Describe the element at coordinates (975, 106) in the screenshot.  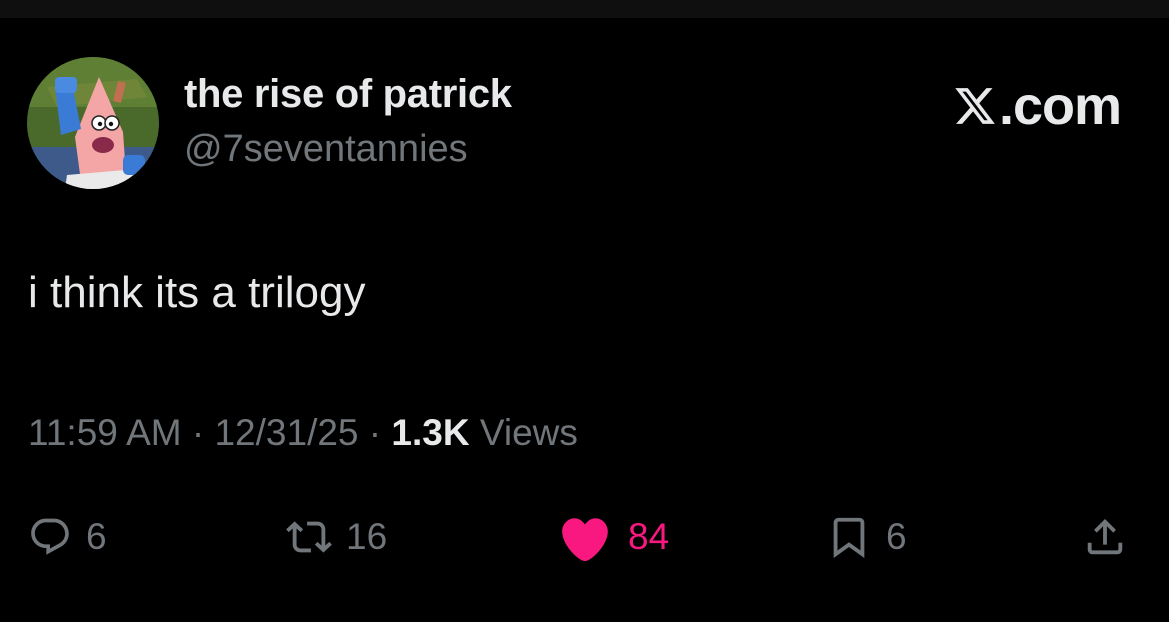
I see `x-logo-icon` at that location.